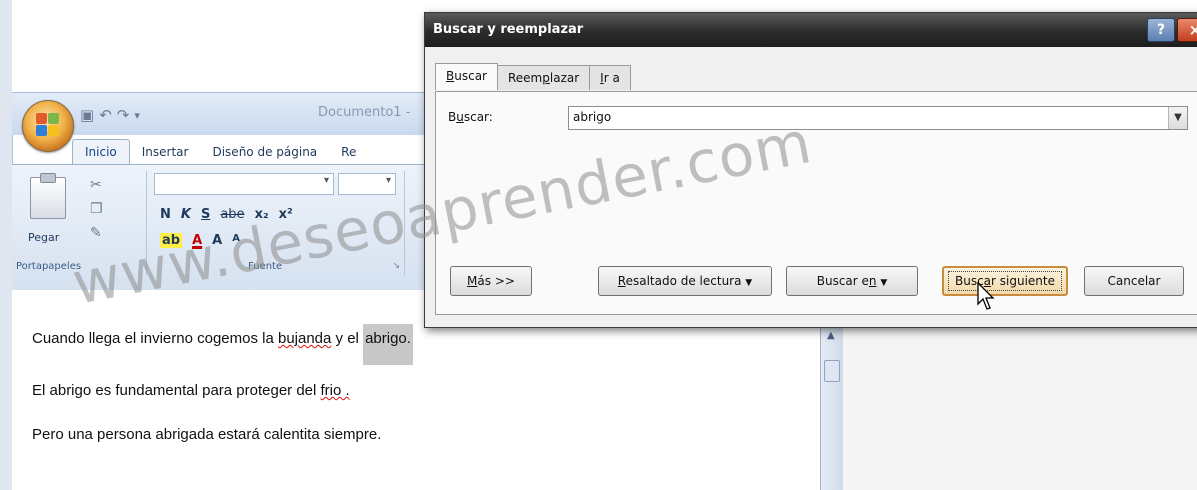 The height and width of the screenshot is (490, 1197). What do you see at coordinates (48, 196) in the screenshot?
I see `paste-icon` at bounding box center [48, 196].